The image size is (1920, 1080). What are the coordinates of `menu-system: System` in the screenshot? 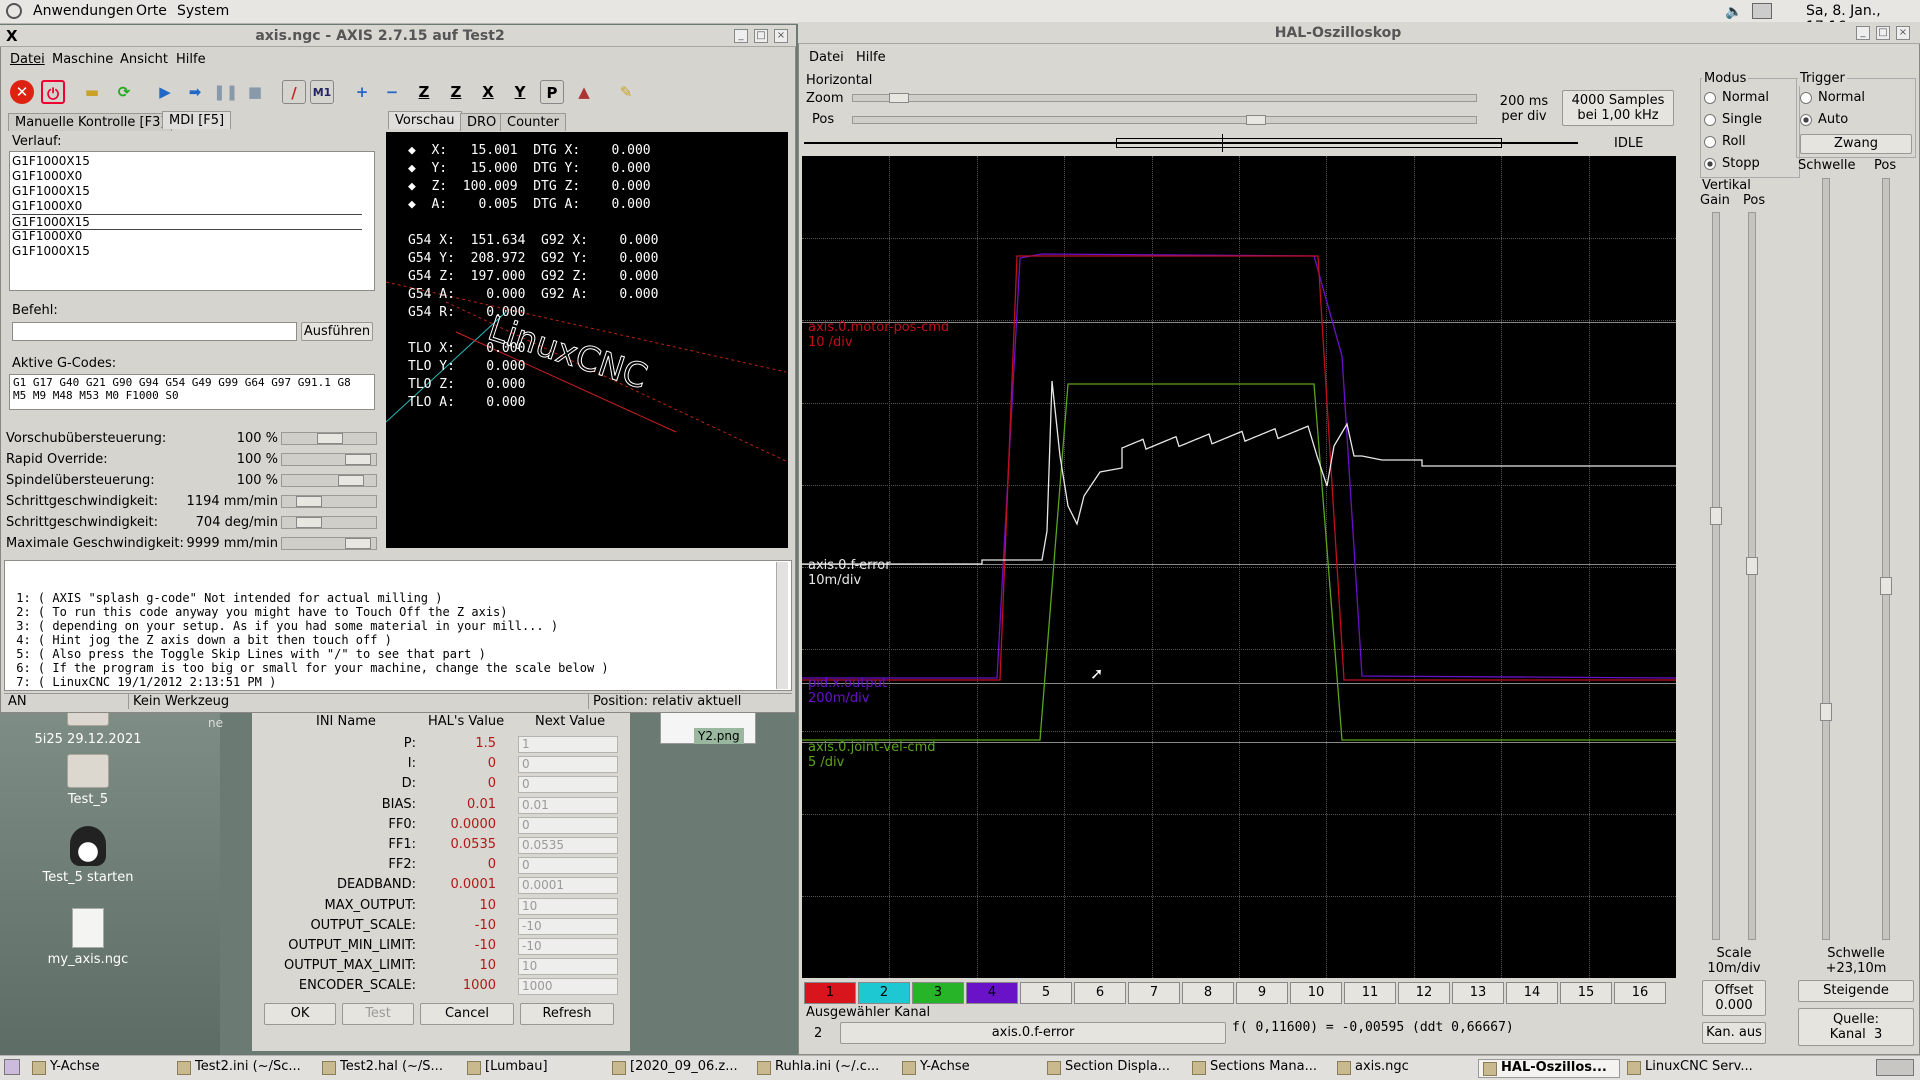 It's located at (203, 11).